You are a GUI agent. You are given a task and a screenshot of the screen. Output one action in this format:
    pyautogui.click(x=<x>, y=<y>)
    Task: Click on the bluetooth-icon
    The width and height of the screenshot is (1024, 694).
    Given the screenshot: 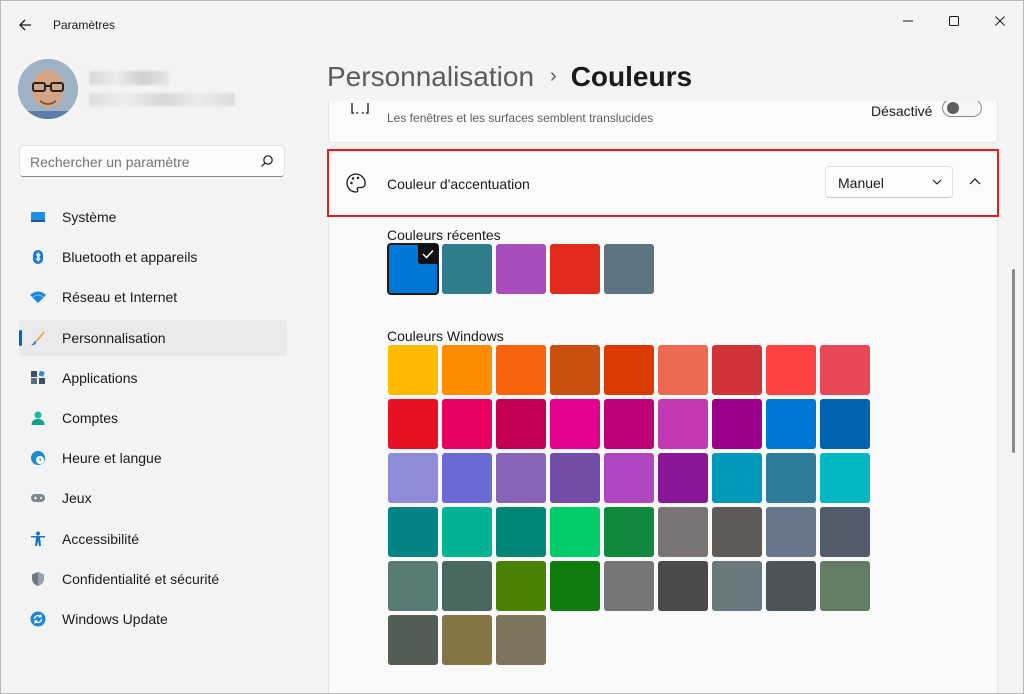 What is the action you would take?
    pyautogui.click(x=38, y=257)
    